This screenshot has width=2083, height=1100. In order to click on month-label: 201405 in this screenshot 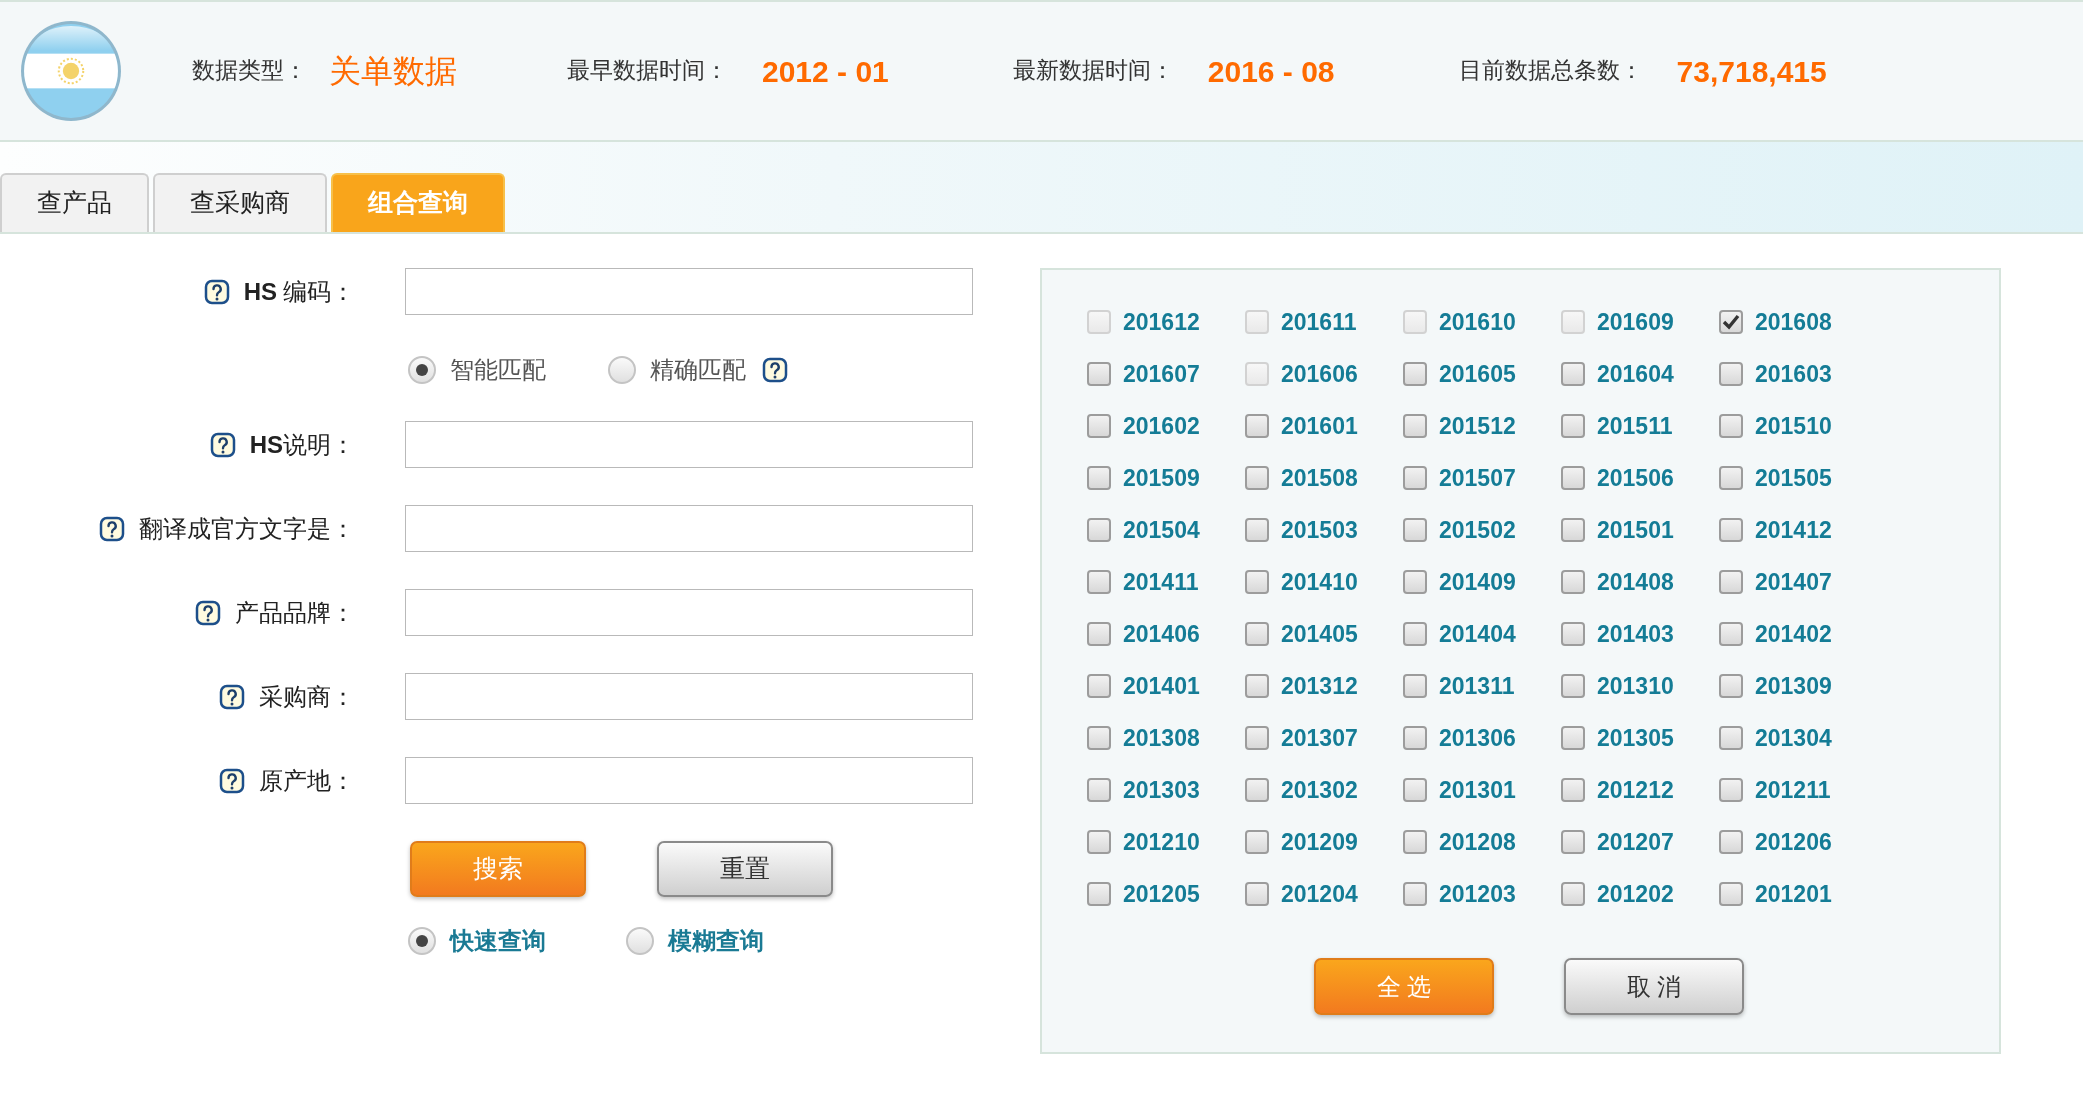, I will do `click(1319, 634)`.